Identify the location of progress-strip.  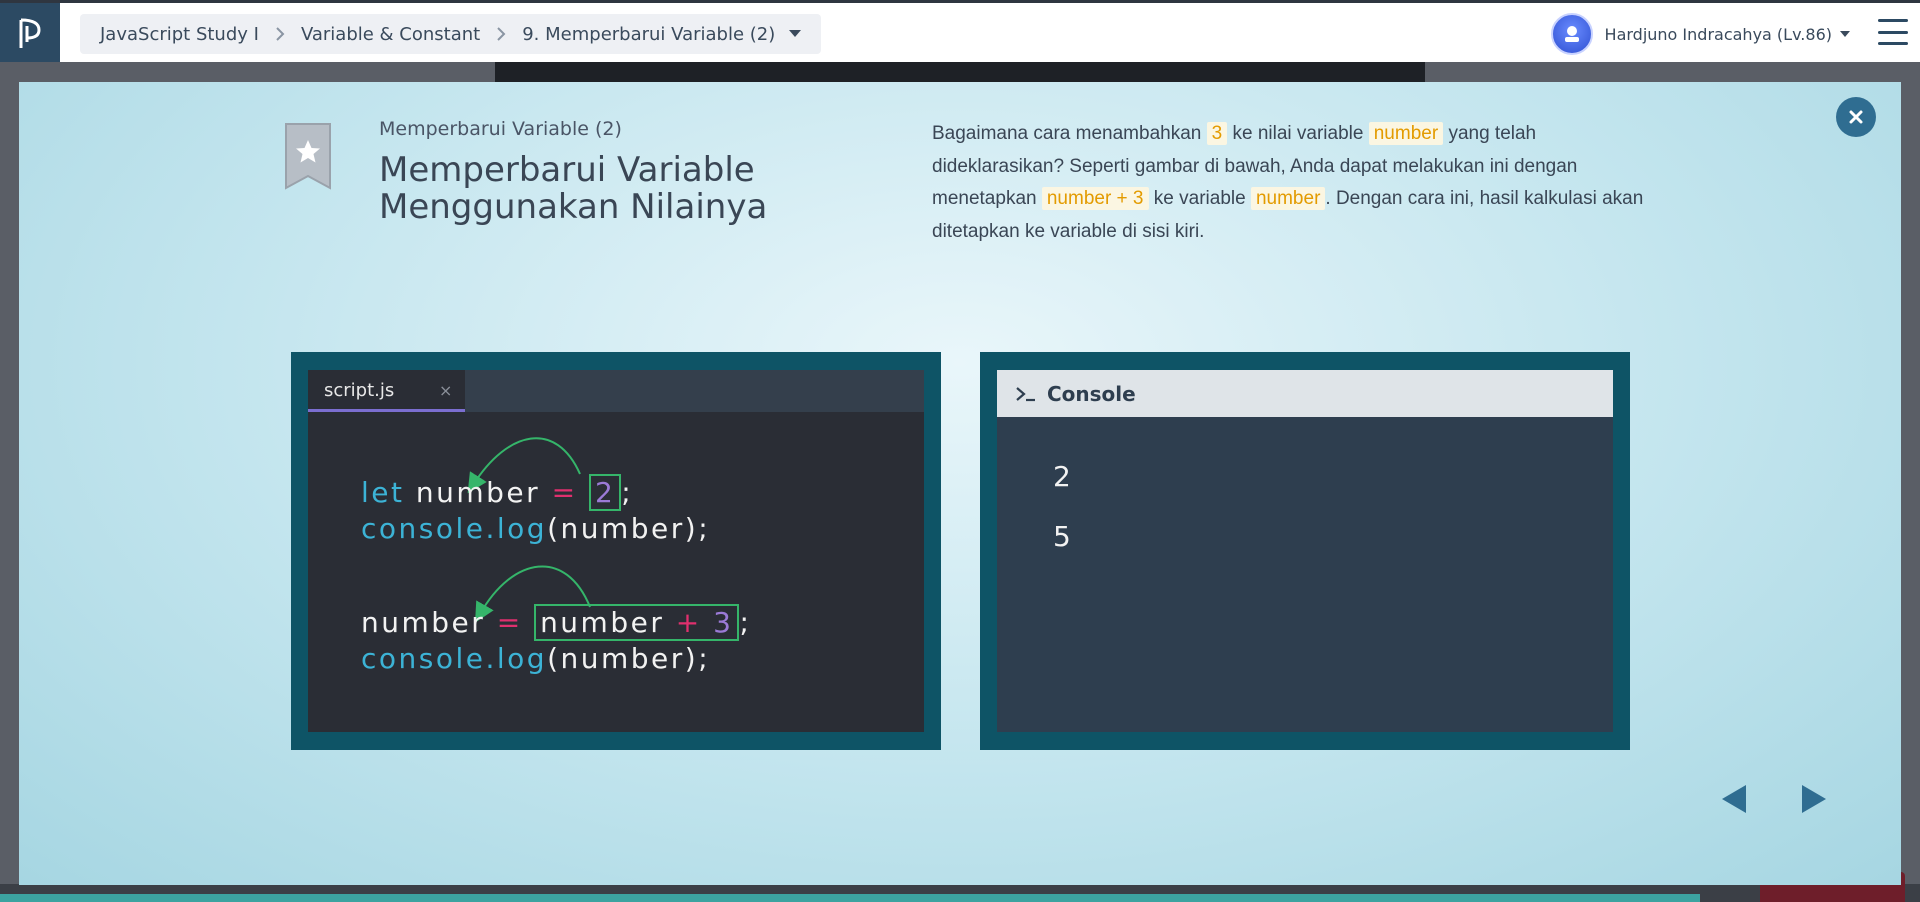
(850, 898).